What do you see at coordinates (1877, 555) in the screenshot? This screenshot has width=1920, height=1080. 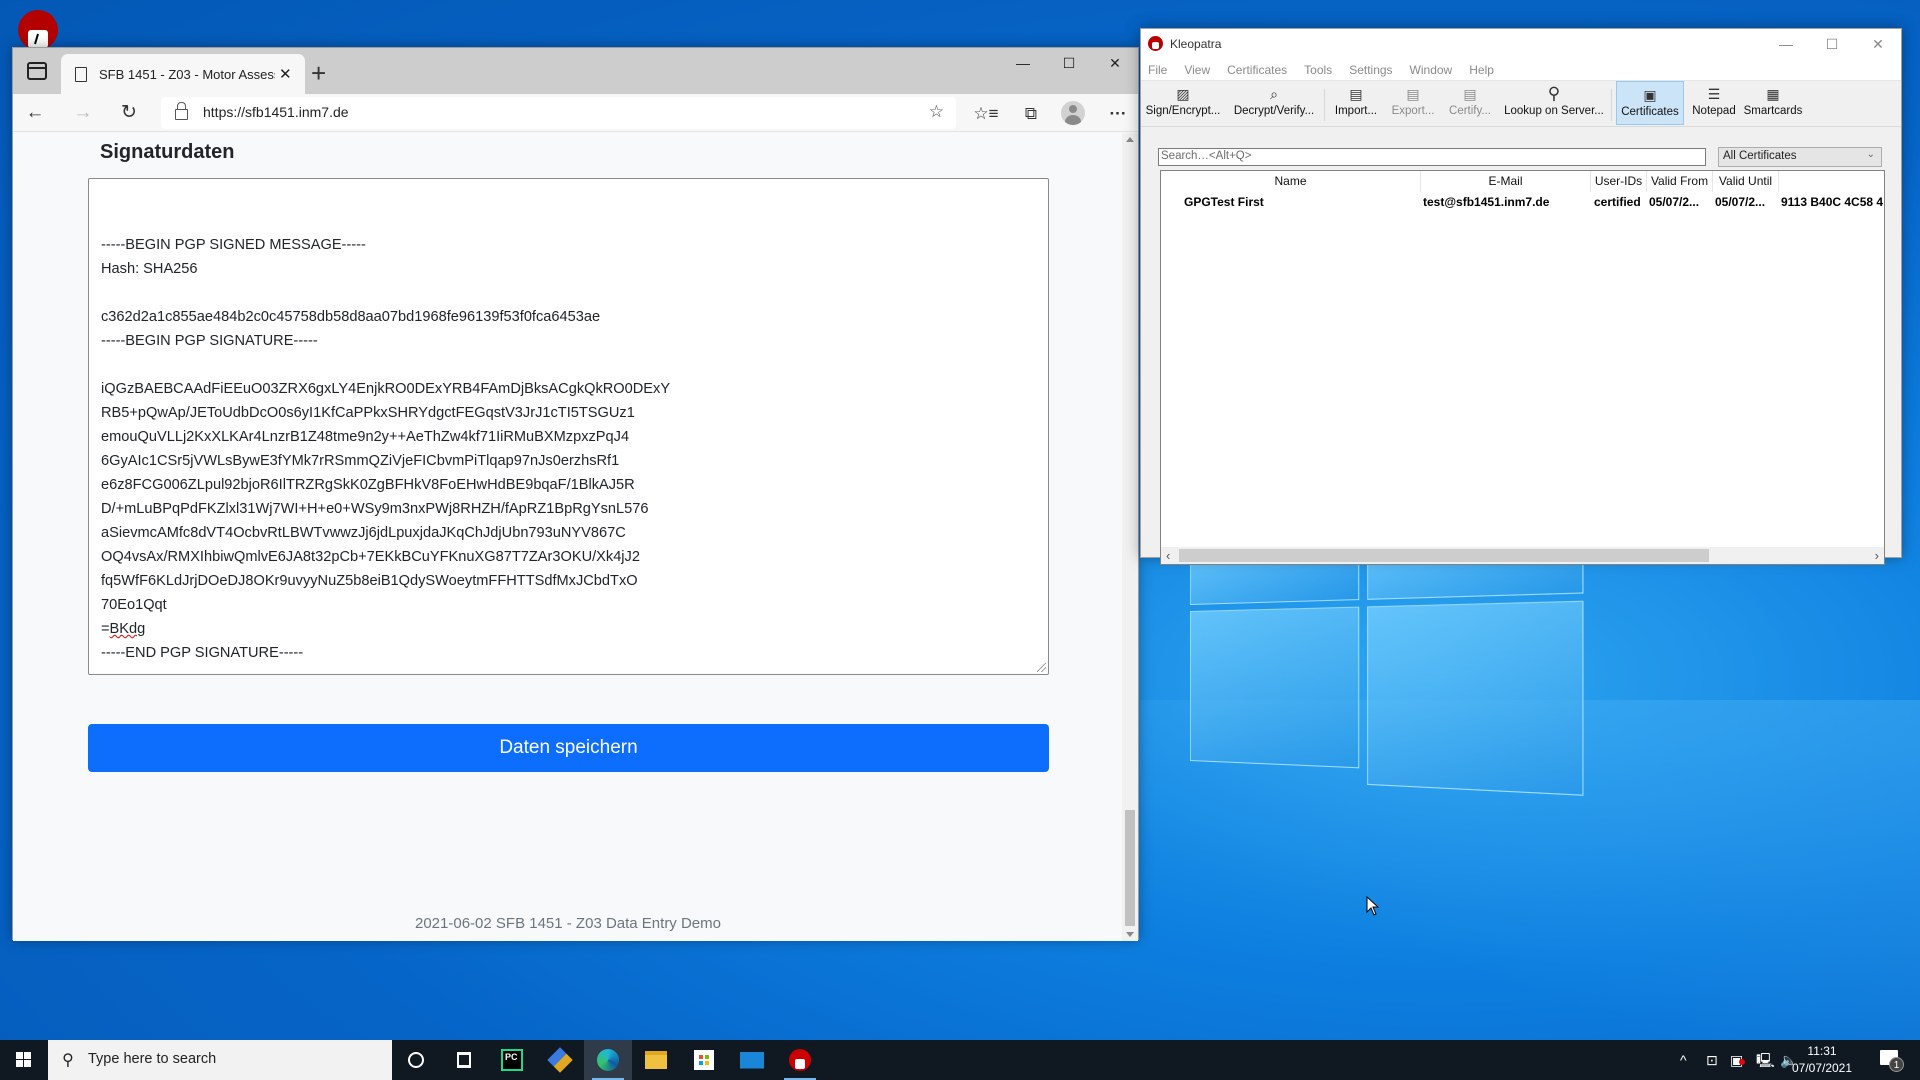 I see `scroll-right-arrow: ›` at bounding box center [1877, 555].